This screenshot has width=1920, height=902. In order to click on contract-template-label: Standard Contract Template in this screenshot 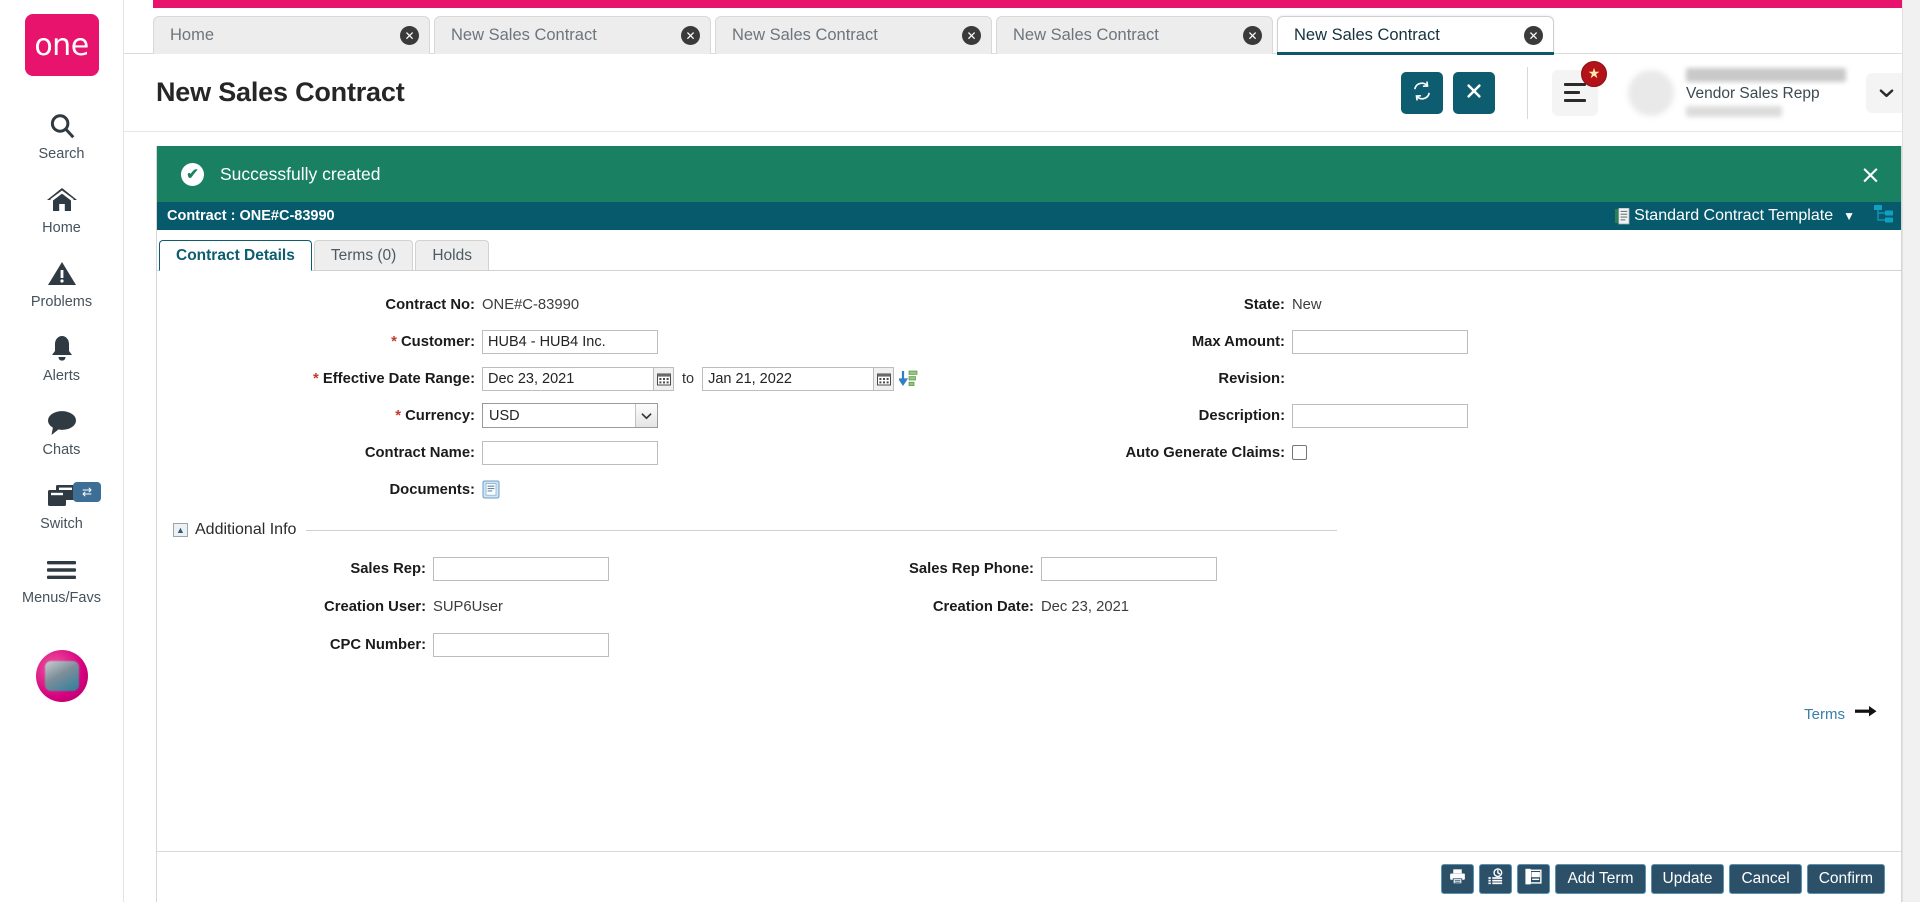, I will do `click(1734, 215)`.